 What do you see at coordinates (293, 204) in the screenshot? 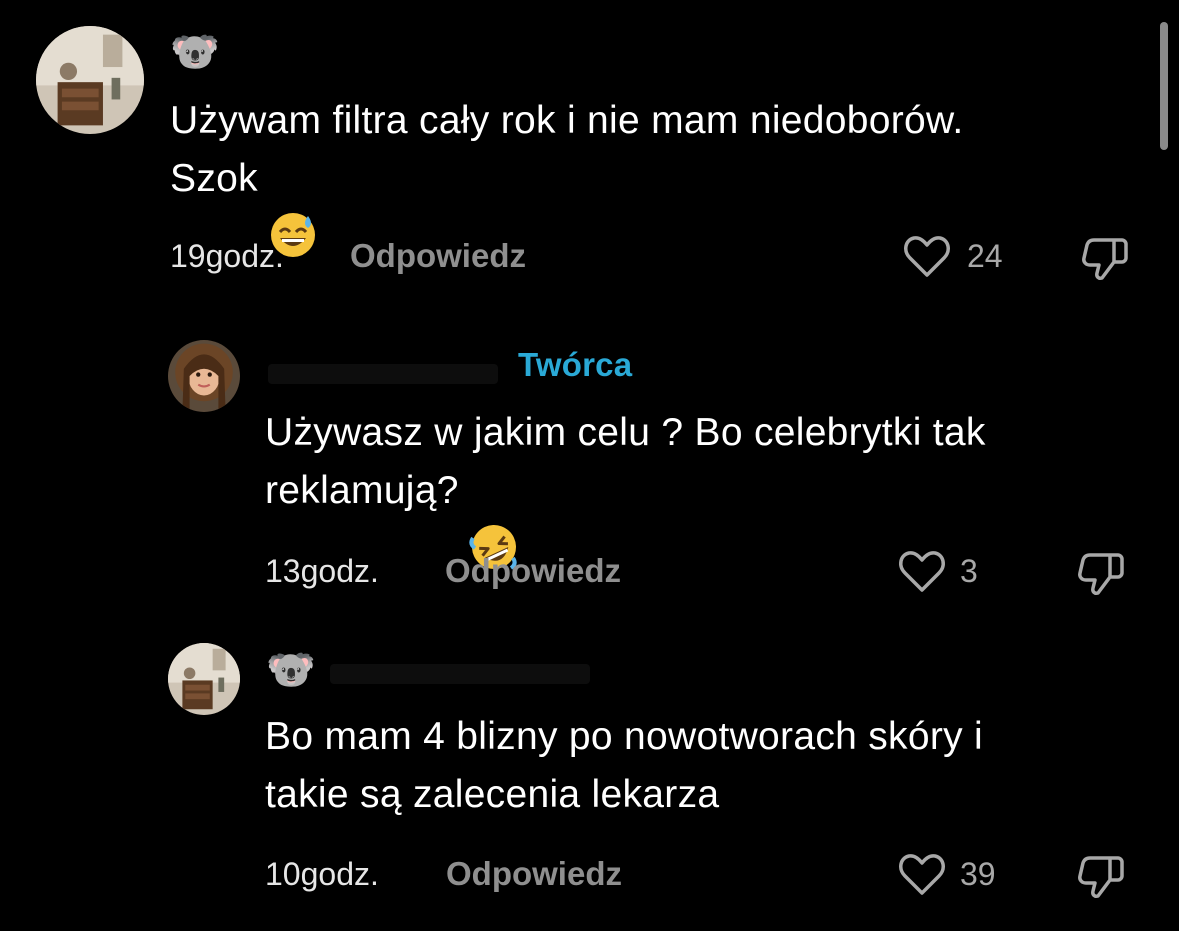
I see `sweat-smile-emoji-icon` at bounding box center [293, 204].